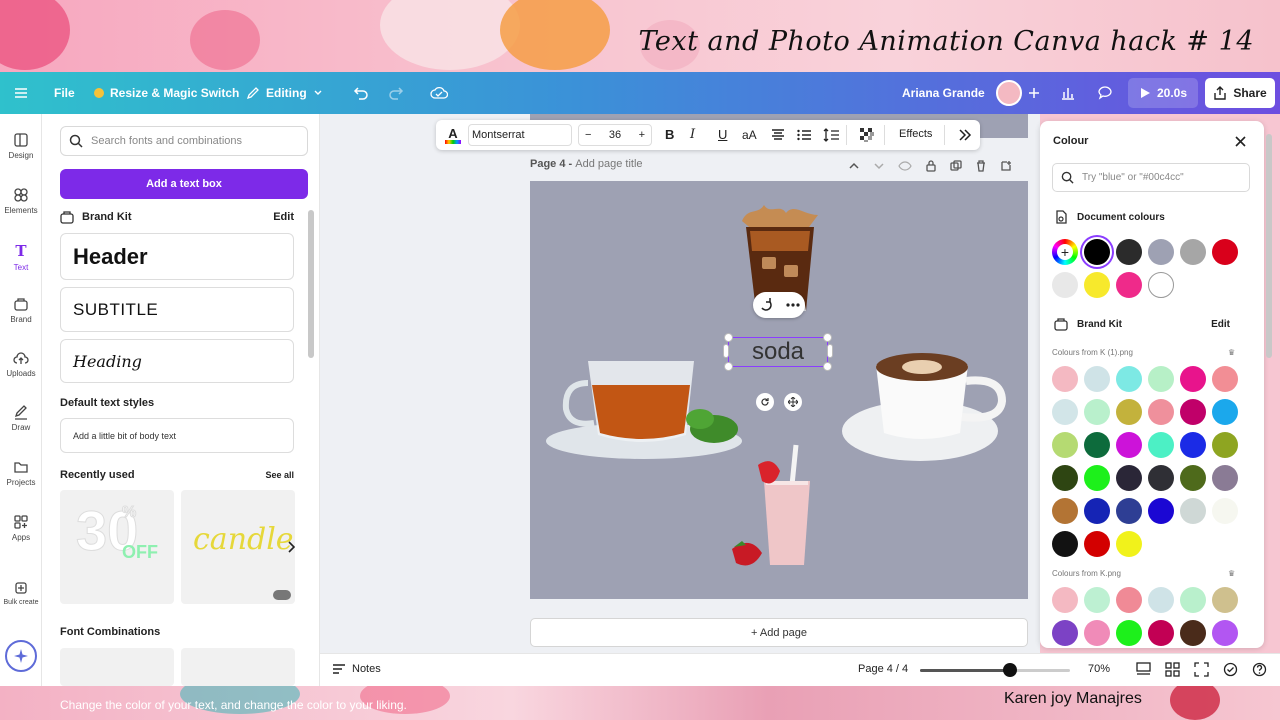  What do you see at coordinates (21, 473) in the screenshot?
I see `rail-projects: Projects` at bounding box center [21, 473].